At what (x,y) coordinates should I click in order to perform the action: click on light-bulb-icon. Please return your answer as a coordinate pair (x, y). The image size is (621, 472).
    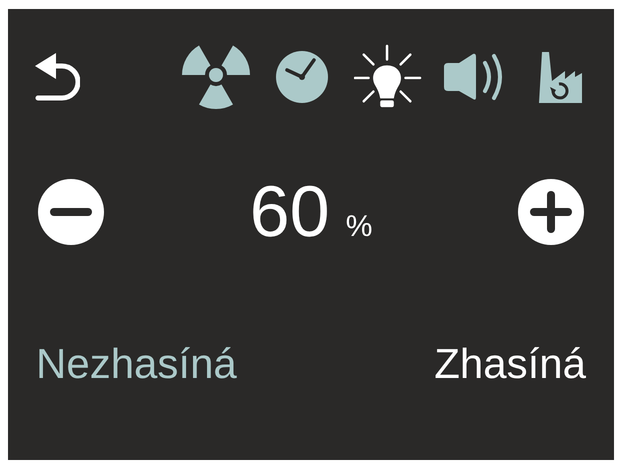
    Looking at the image, I should click on (388, 77).